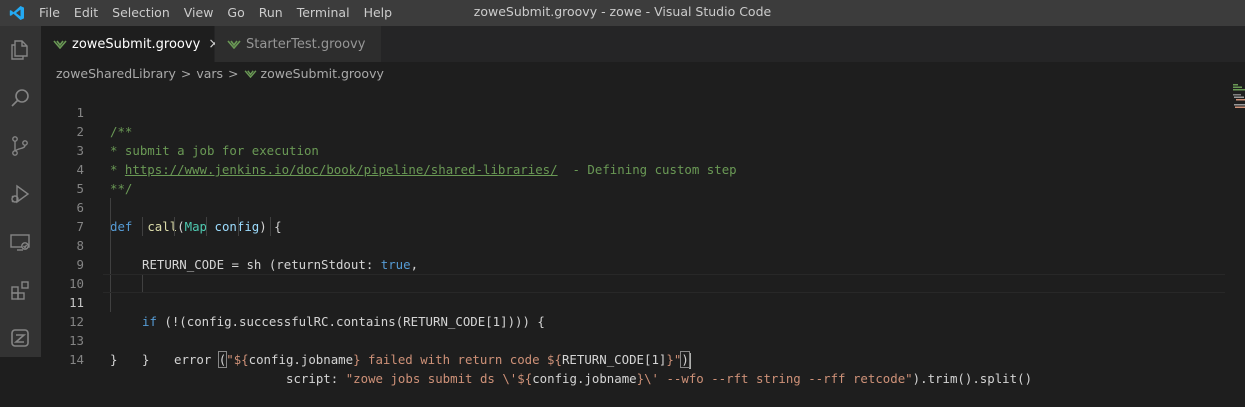 The height and width of the screenshot is (407, 1245). Describe the element at coordinates (322, 73) in the screenshot. I see `breadcrumb-item-file: zoweSubmit.groovy` at that location.